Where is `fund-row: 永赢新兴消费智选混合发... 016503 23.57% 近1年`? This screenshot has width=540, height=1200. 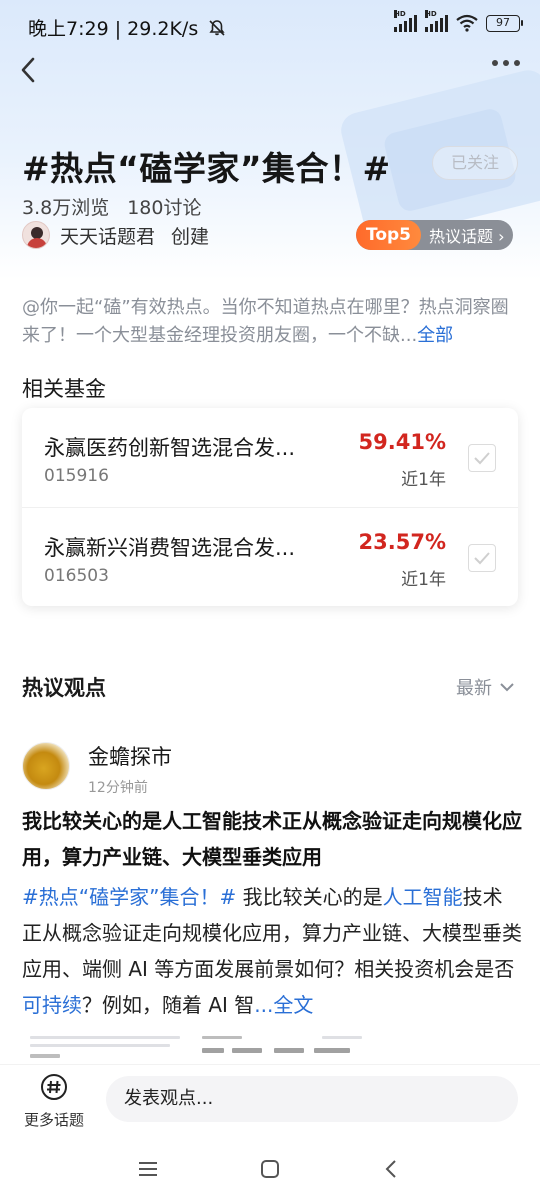
fund-row: 永赢新兴消费智选混合发... 016503 23.57% 近1年 is located at coordinates (270, 556).